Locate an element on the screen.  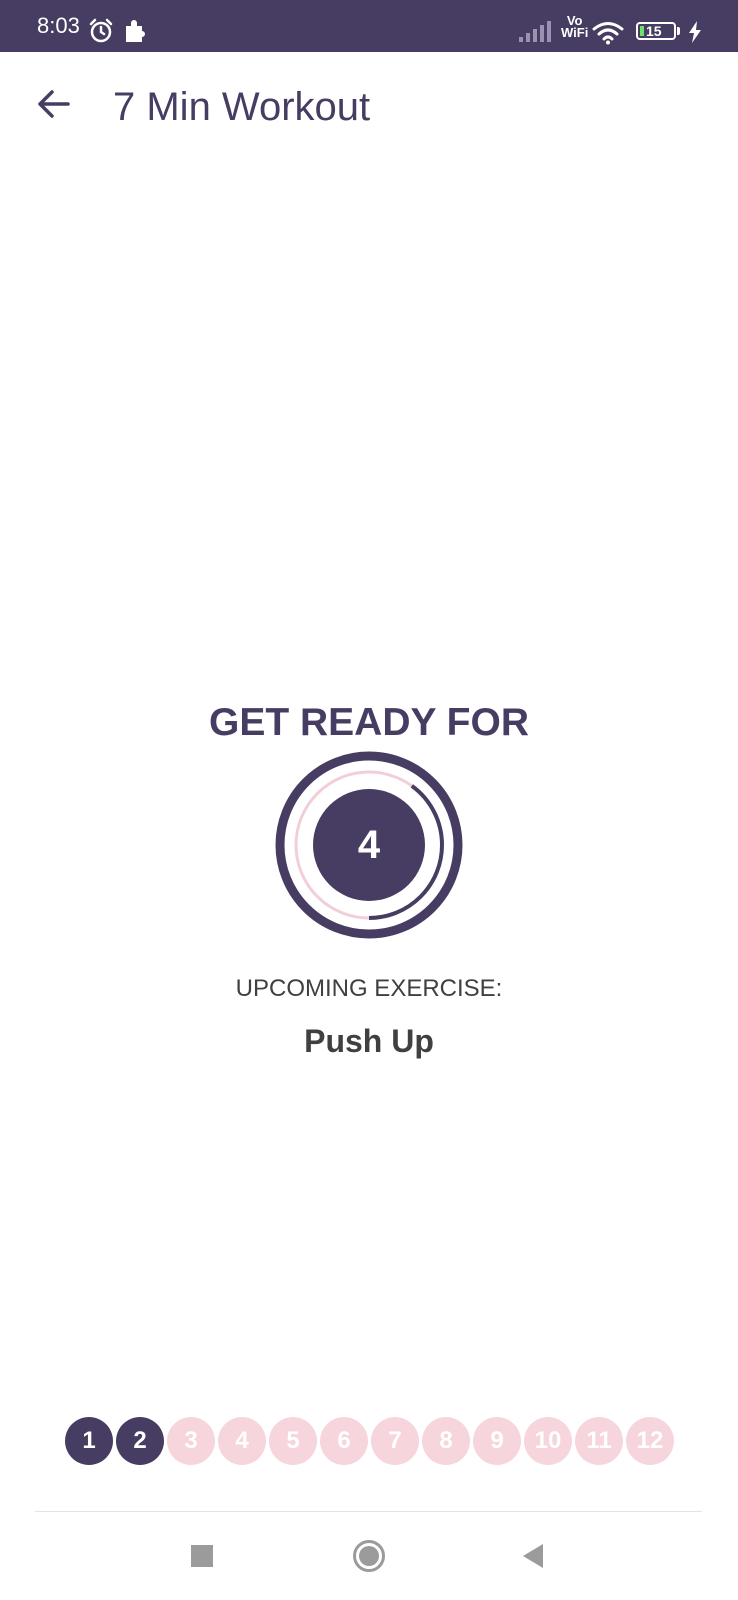
step-indicator: 2 is located at coordinates (140, 1441).